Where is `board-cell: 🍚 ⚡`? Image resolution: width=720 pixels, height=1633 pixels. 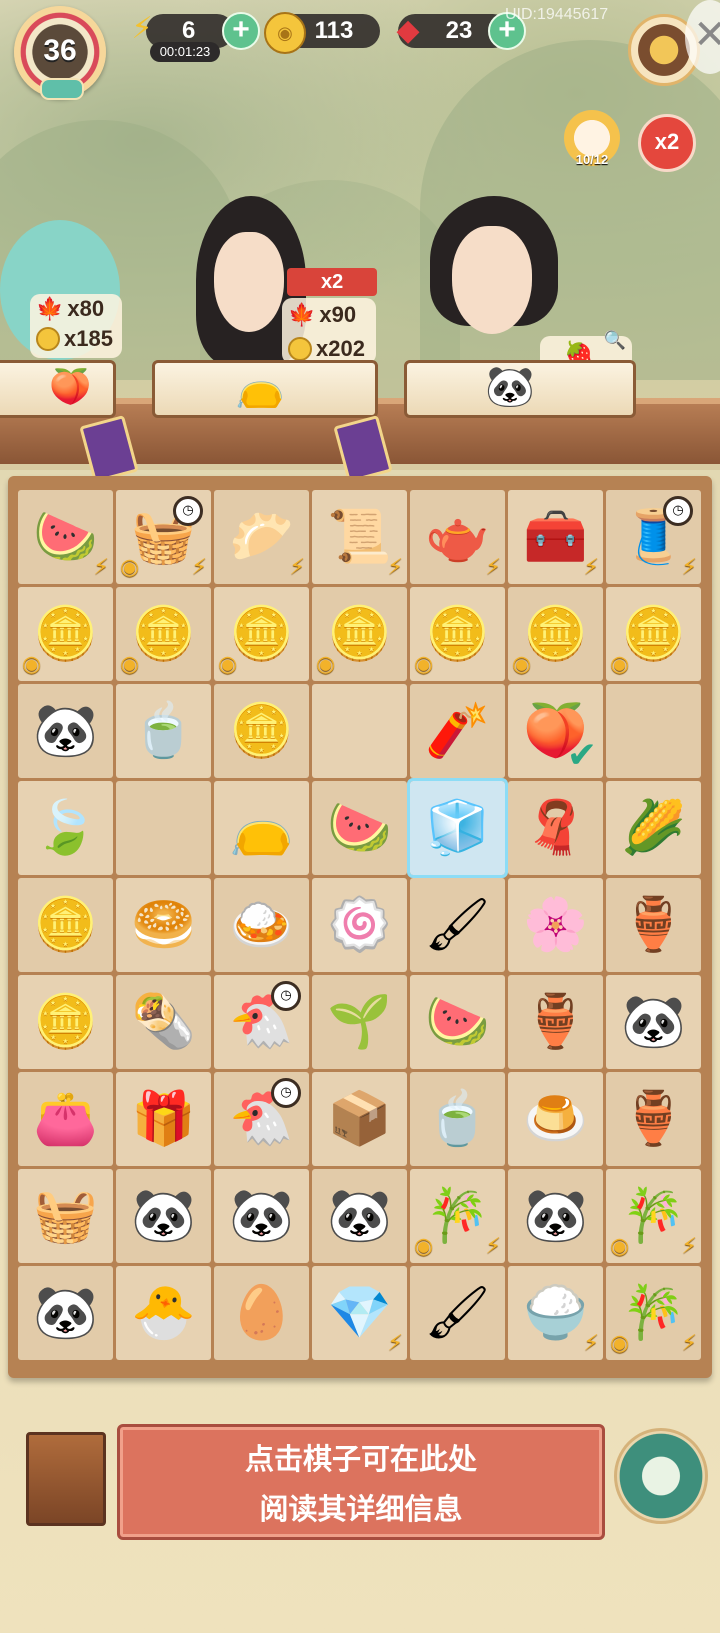 board-cell: 🍚 ⚡ is located at coordinates (555, 1313).